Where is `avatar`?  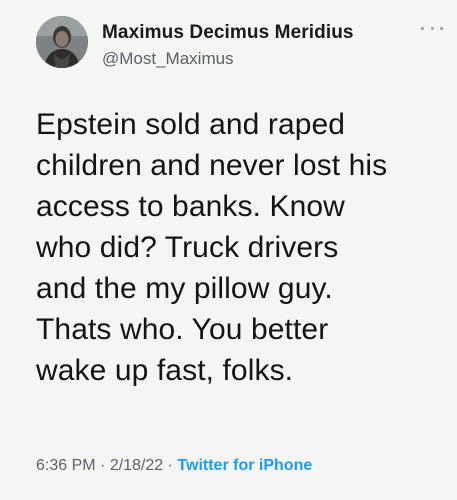
avatar is located at coordinates (62, 42).